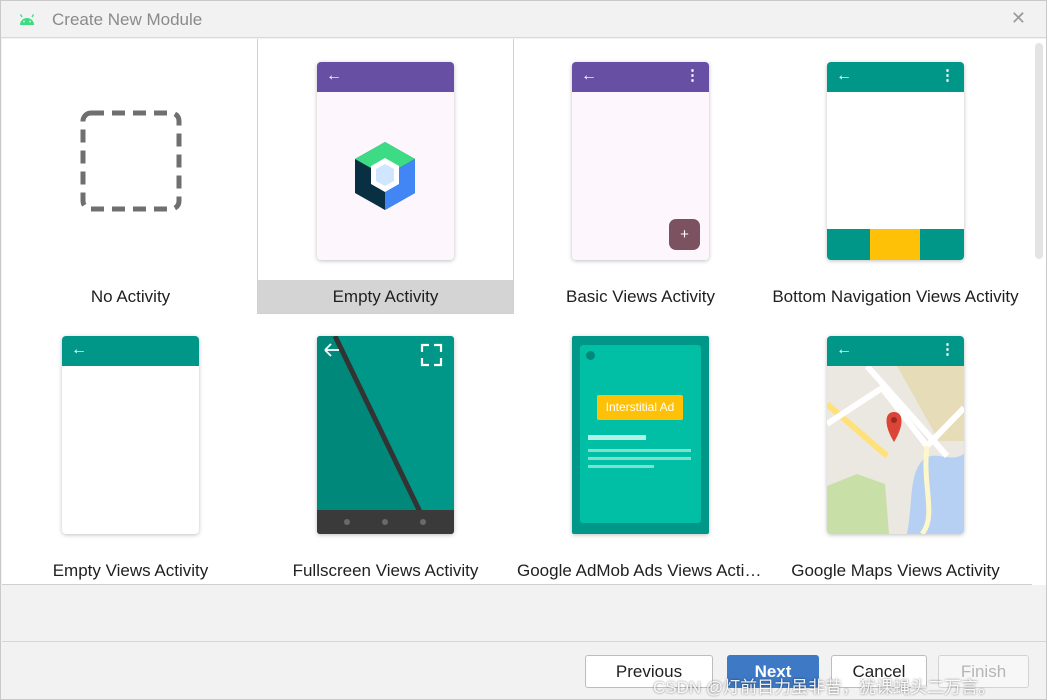  I want to click on template-label: Basic Views Activity, so click(640, 296).